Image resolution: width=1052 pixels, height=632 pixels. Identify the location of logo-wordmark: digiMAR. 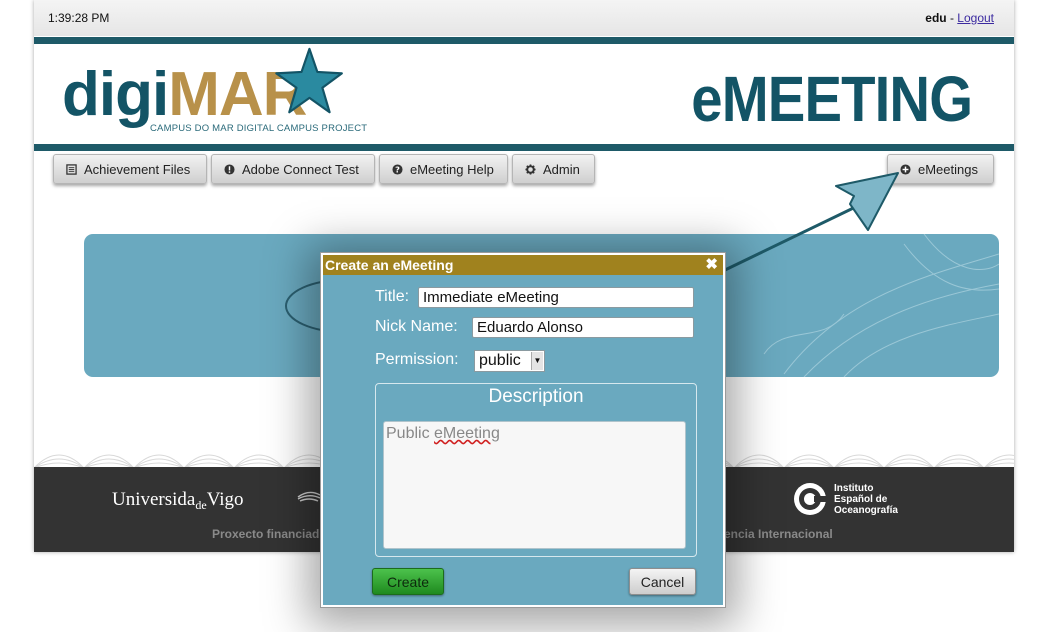
(184, 95).